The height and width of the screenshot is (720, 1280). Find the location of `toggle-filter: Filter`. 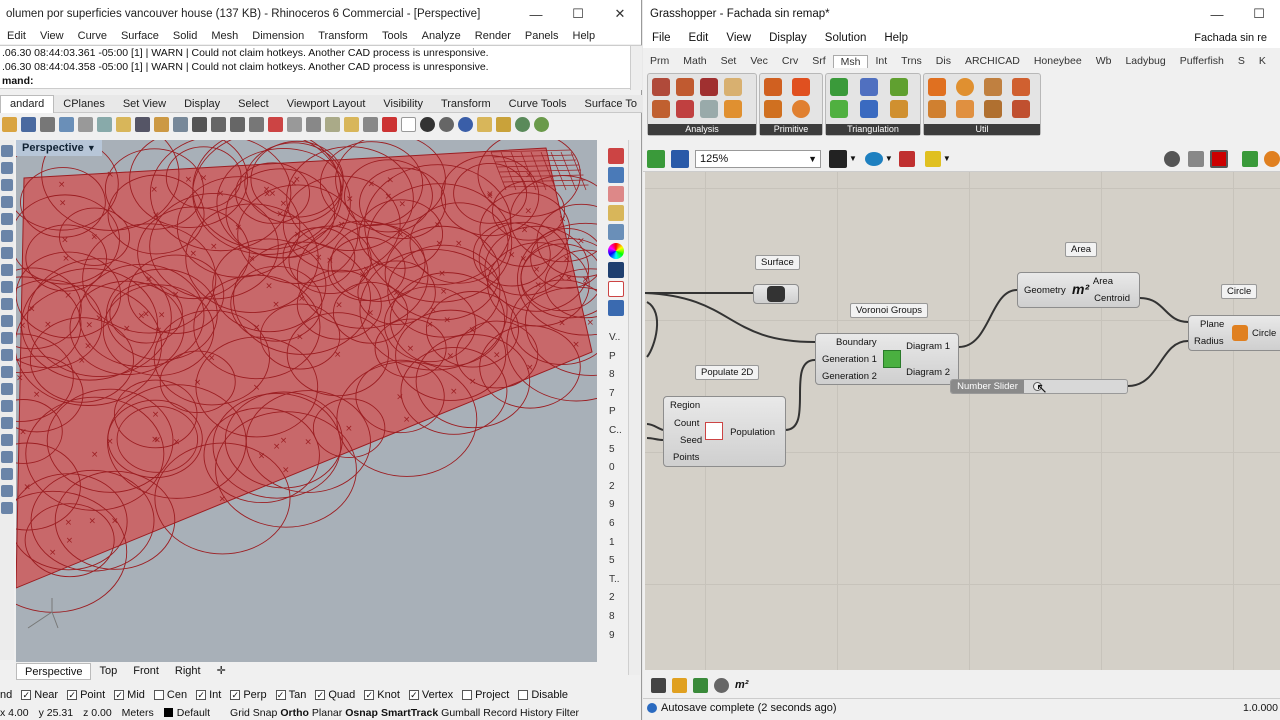

toggle-filter: Filter is located at coordinates (567, 713).